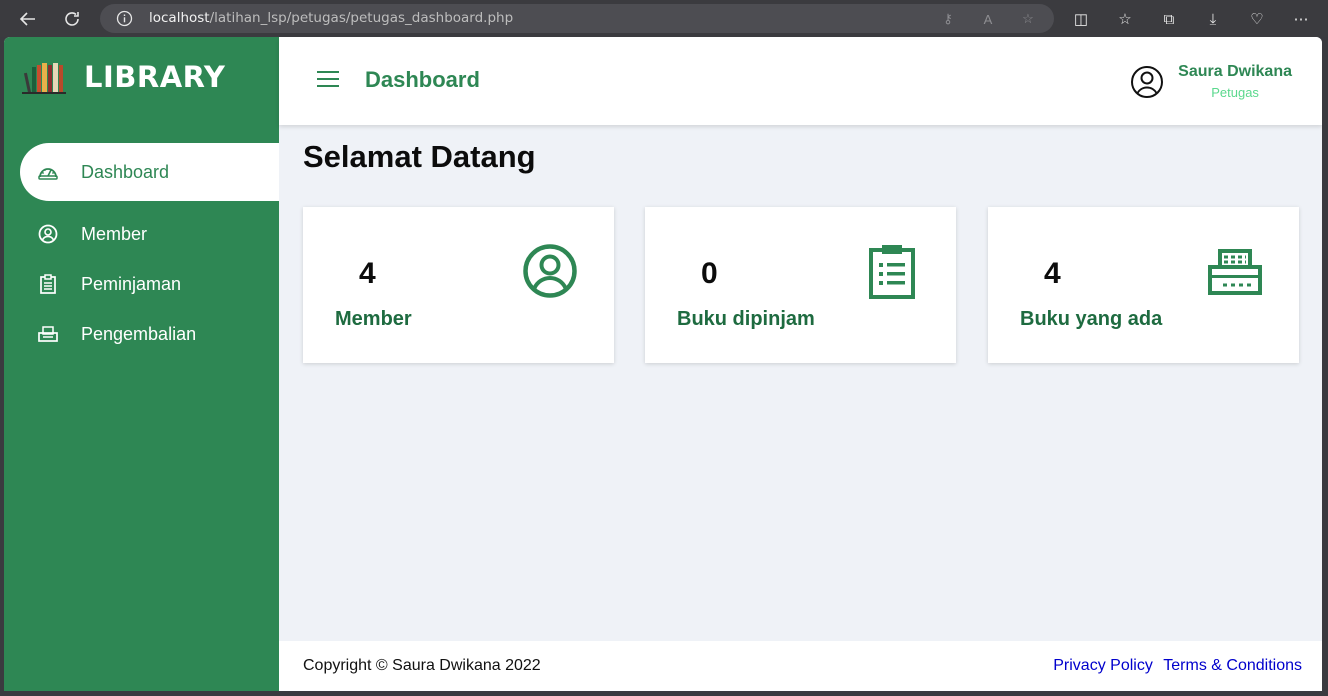 The image size is (1328, 696). I want to click on terms-conditions-link: Terms & Conditions, so click(1232, 665).